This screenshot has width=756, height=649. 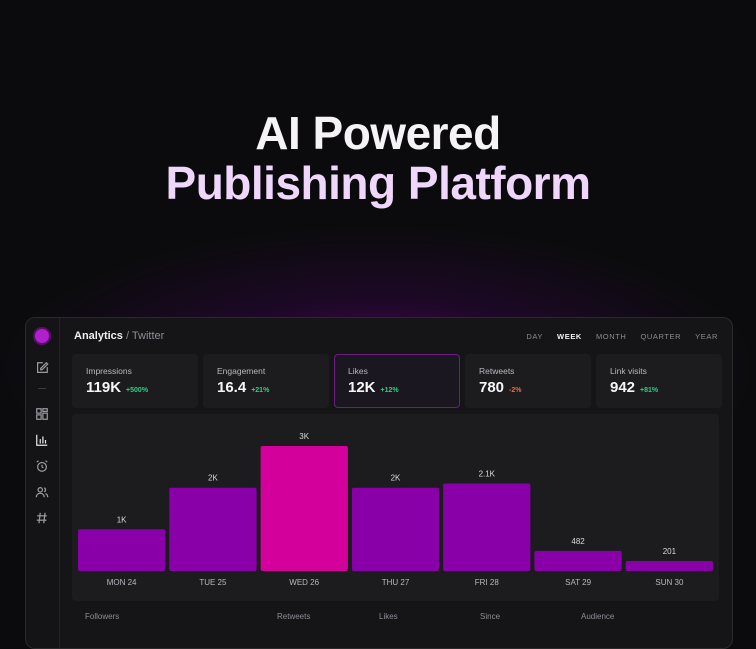 I want to click on x-tick-label: SAT 29, so click(x=578, y=582).